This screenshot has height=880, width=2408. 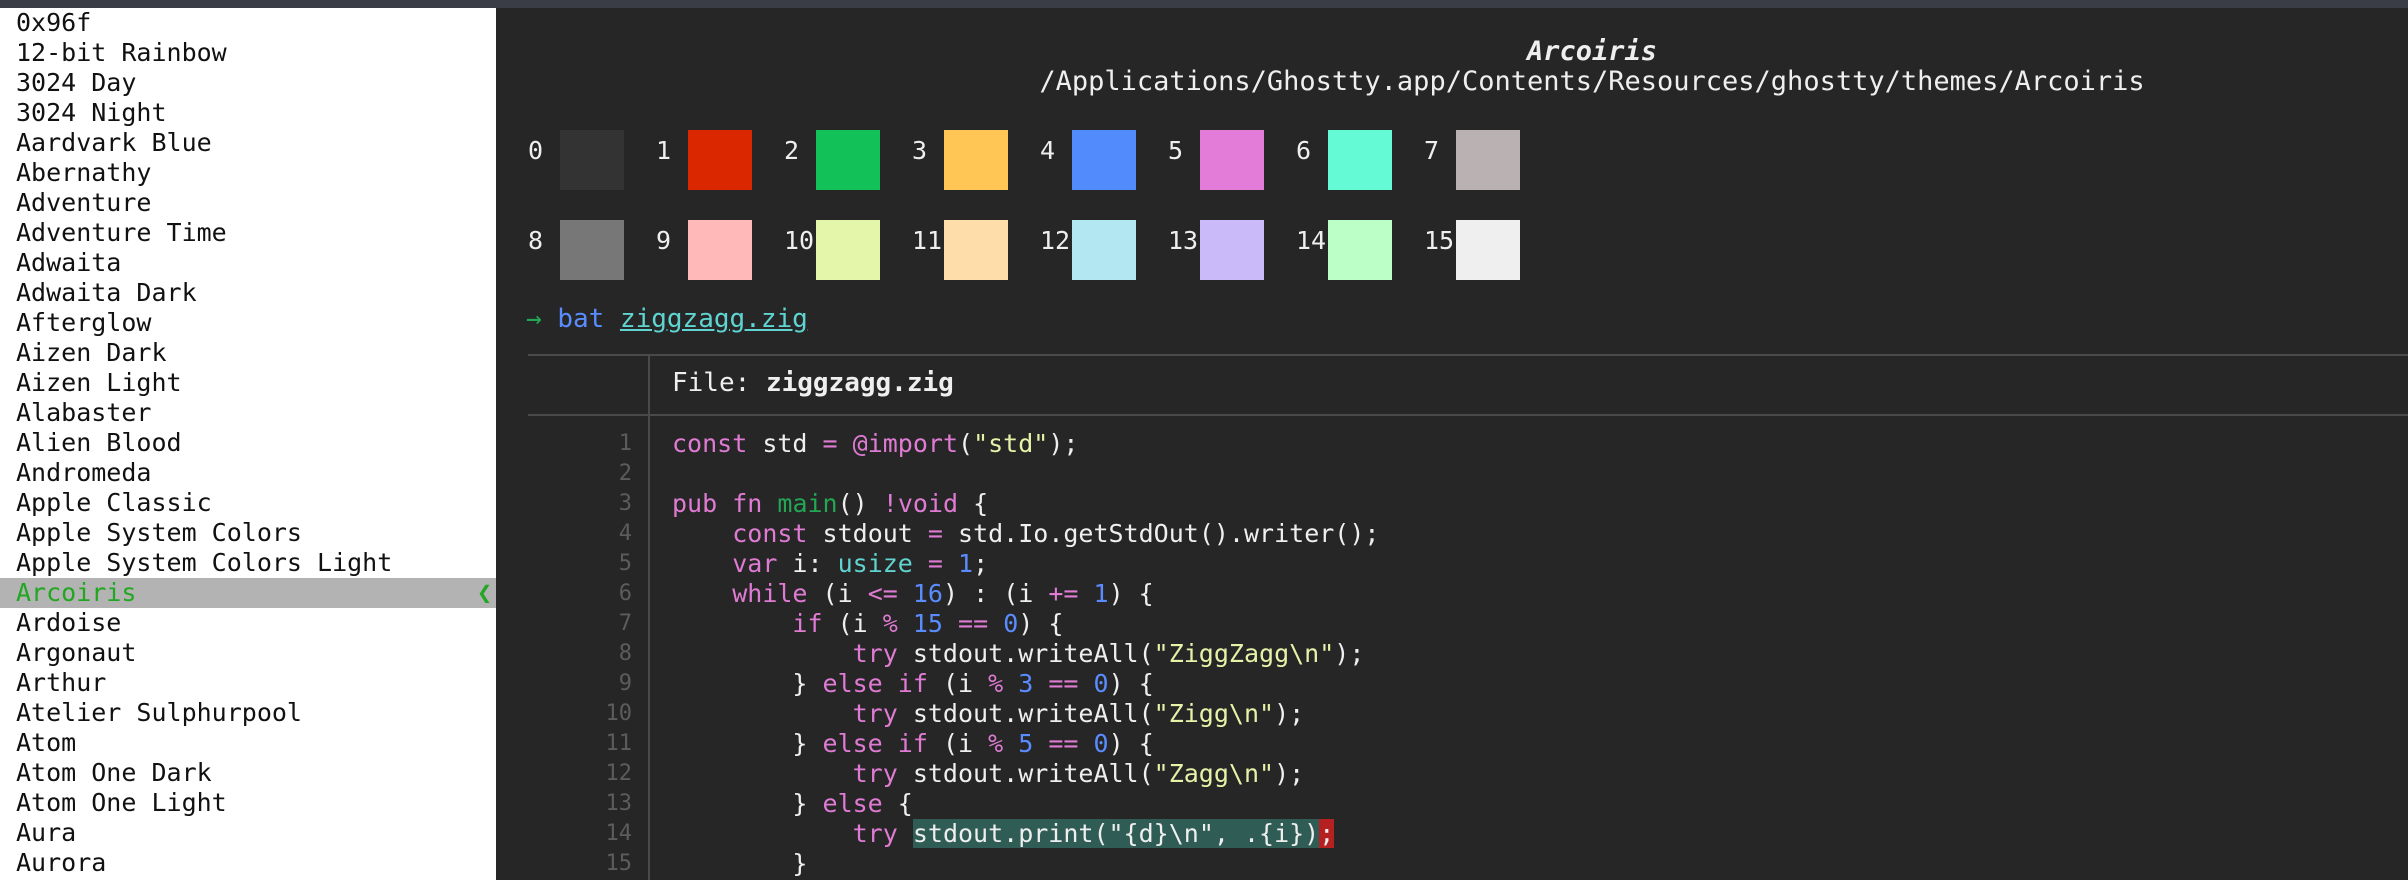 I want to click on theme-list-item: Aizen Dark, so click(x=248, y=353).